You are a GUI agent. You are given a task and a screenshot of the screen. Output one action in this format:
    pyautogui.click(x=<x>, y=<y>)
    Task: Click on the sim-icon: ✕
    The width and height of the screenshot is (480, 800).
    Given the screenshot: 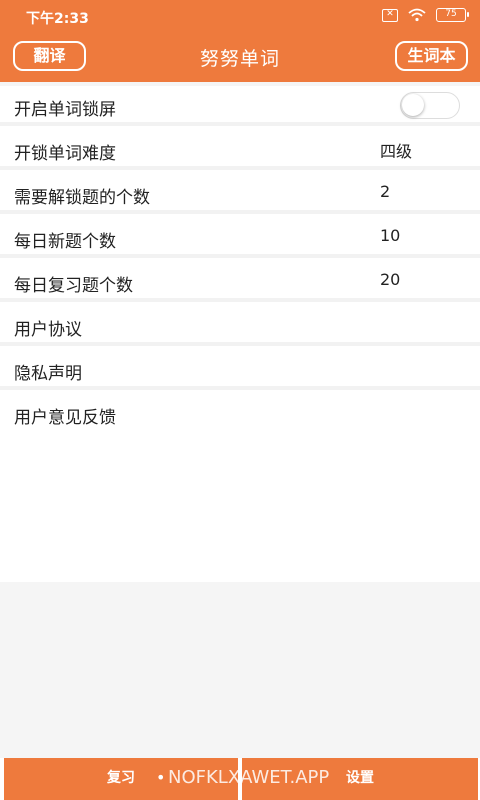 What is the action you would take?
    pyautogui.click(x=390, y=15)
    